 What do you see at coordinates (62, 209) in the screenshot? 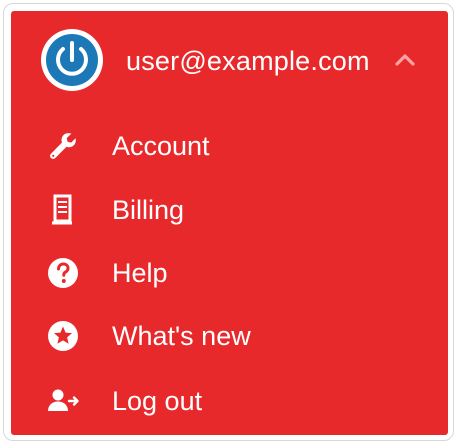
I see `receipt-icon` at bounding box center [62, 209].